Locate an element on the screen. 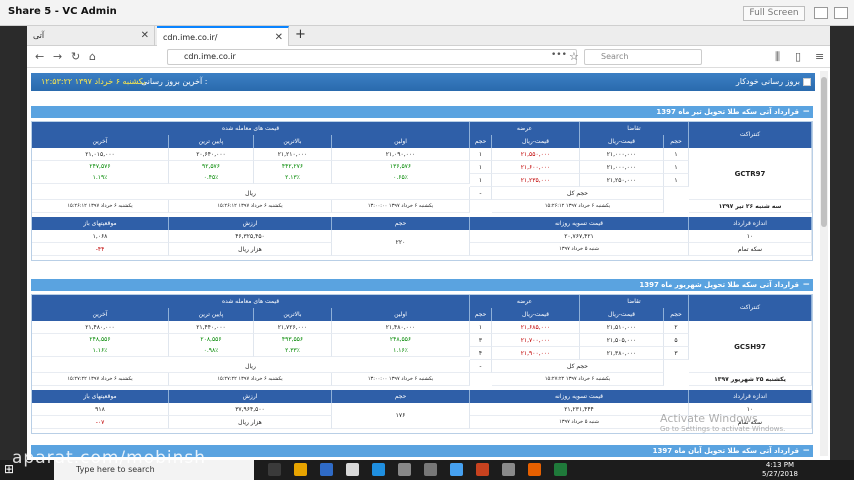  last-price-cell: ۲۱,۰۱۵,۰۰۰ is located at coordinates (100, 154).